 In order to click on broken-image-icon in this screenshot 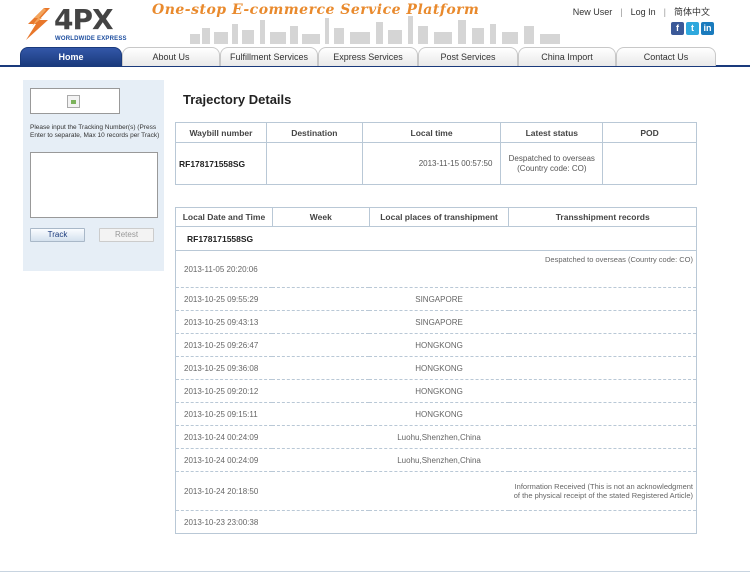, I will do `click(73, 101)`.